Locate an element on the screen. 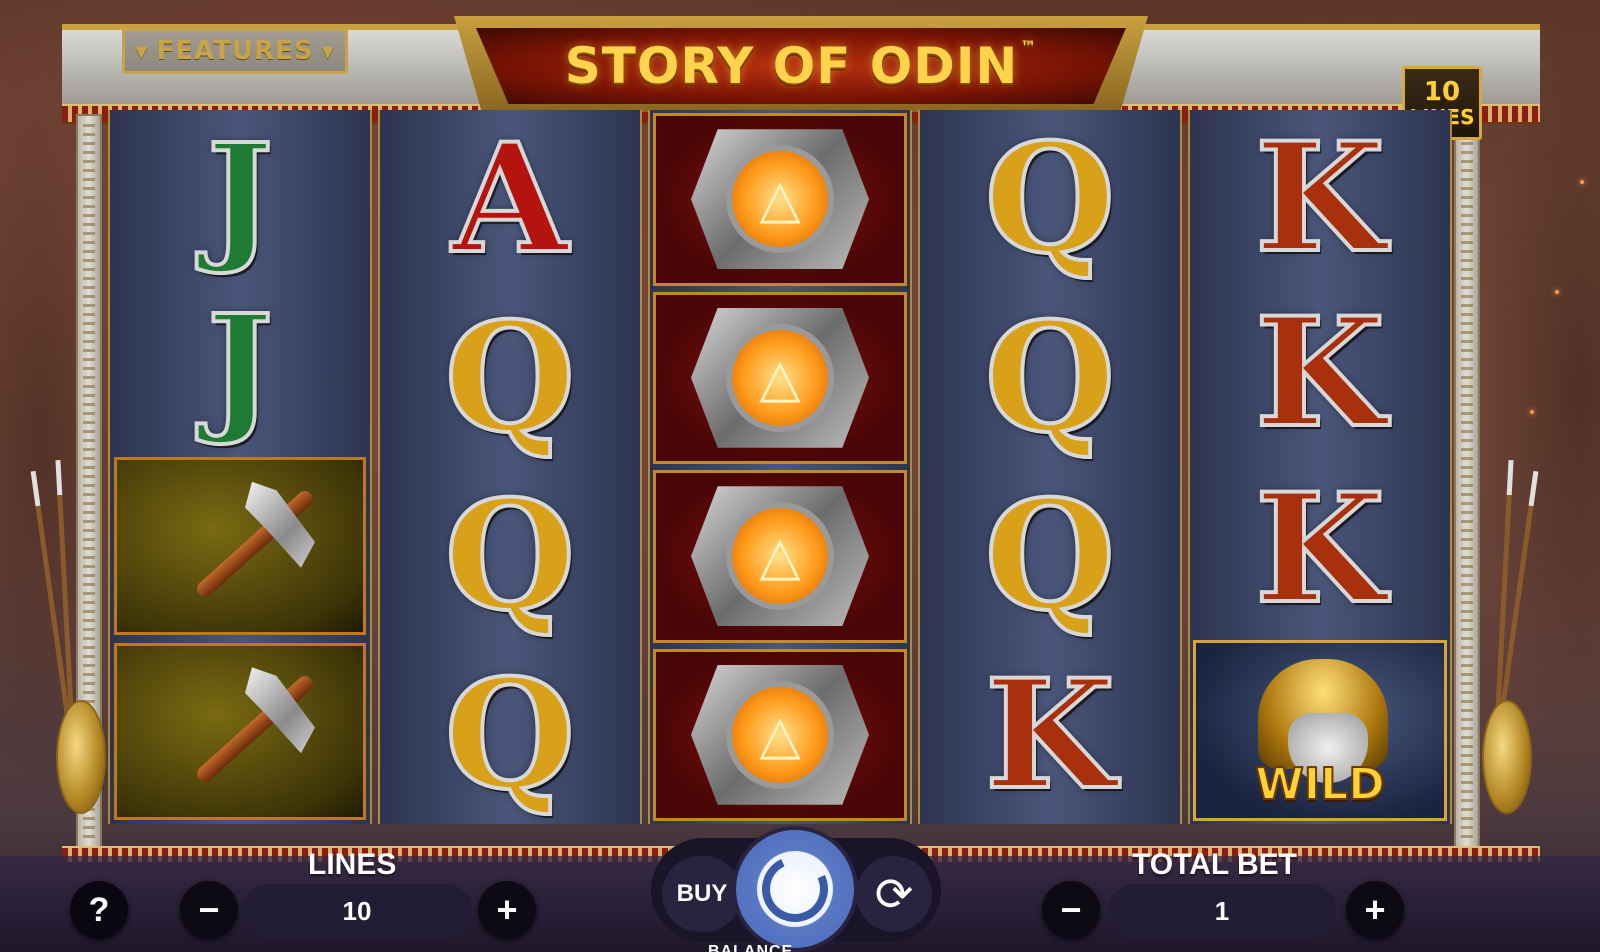 This screenshot has width=1600, height=952. lines-increase-button: + is located at coordinates (507, 910).